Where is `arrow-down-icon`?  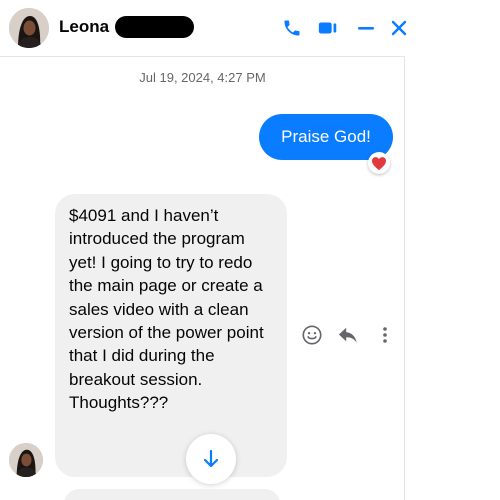
arrow-down-icon is located at coordinates (211, 458).